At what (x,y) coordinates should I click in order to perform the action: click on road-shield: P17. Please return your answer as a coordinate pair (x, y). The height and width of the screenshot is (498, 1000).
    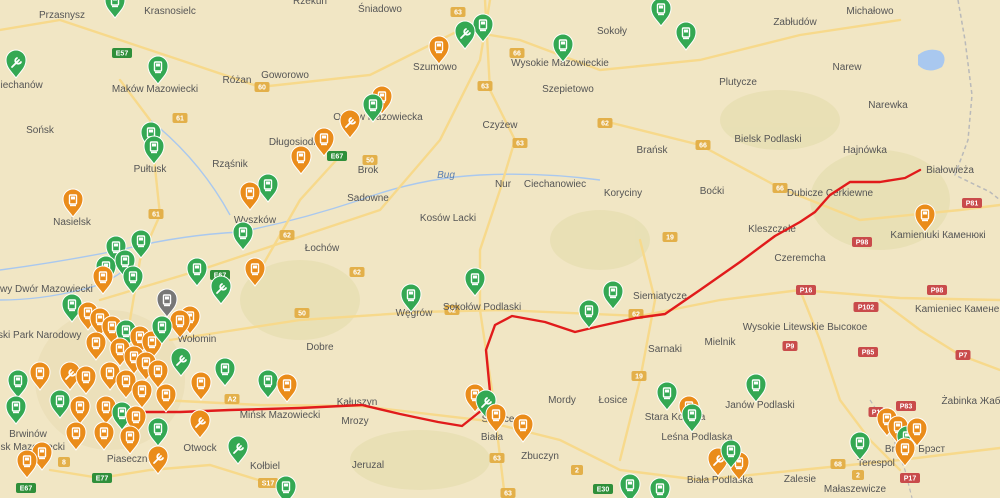
    Looking at the image, I should click on (910, 478).